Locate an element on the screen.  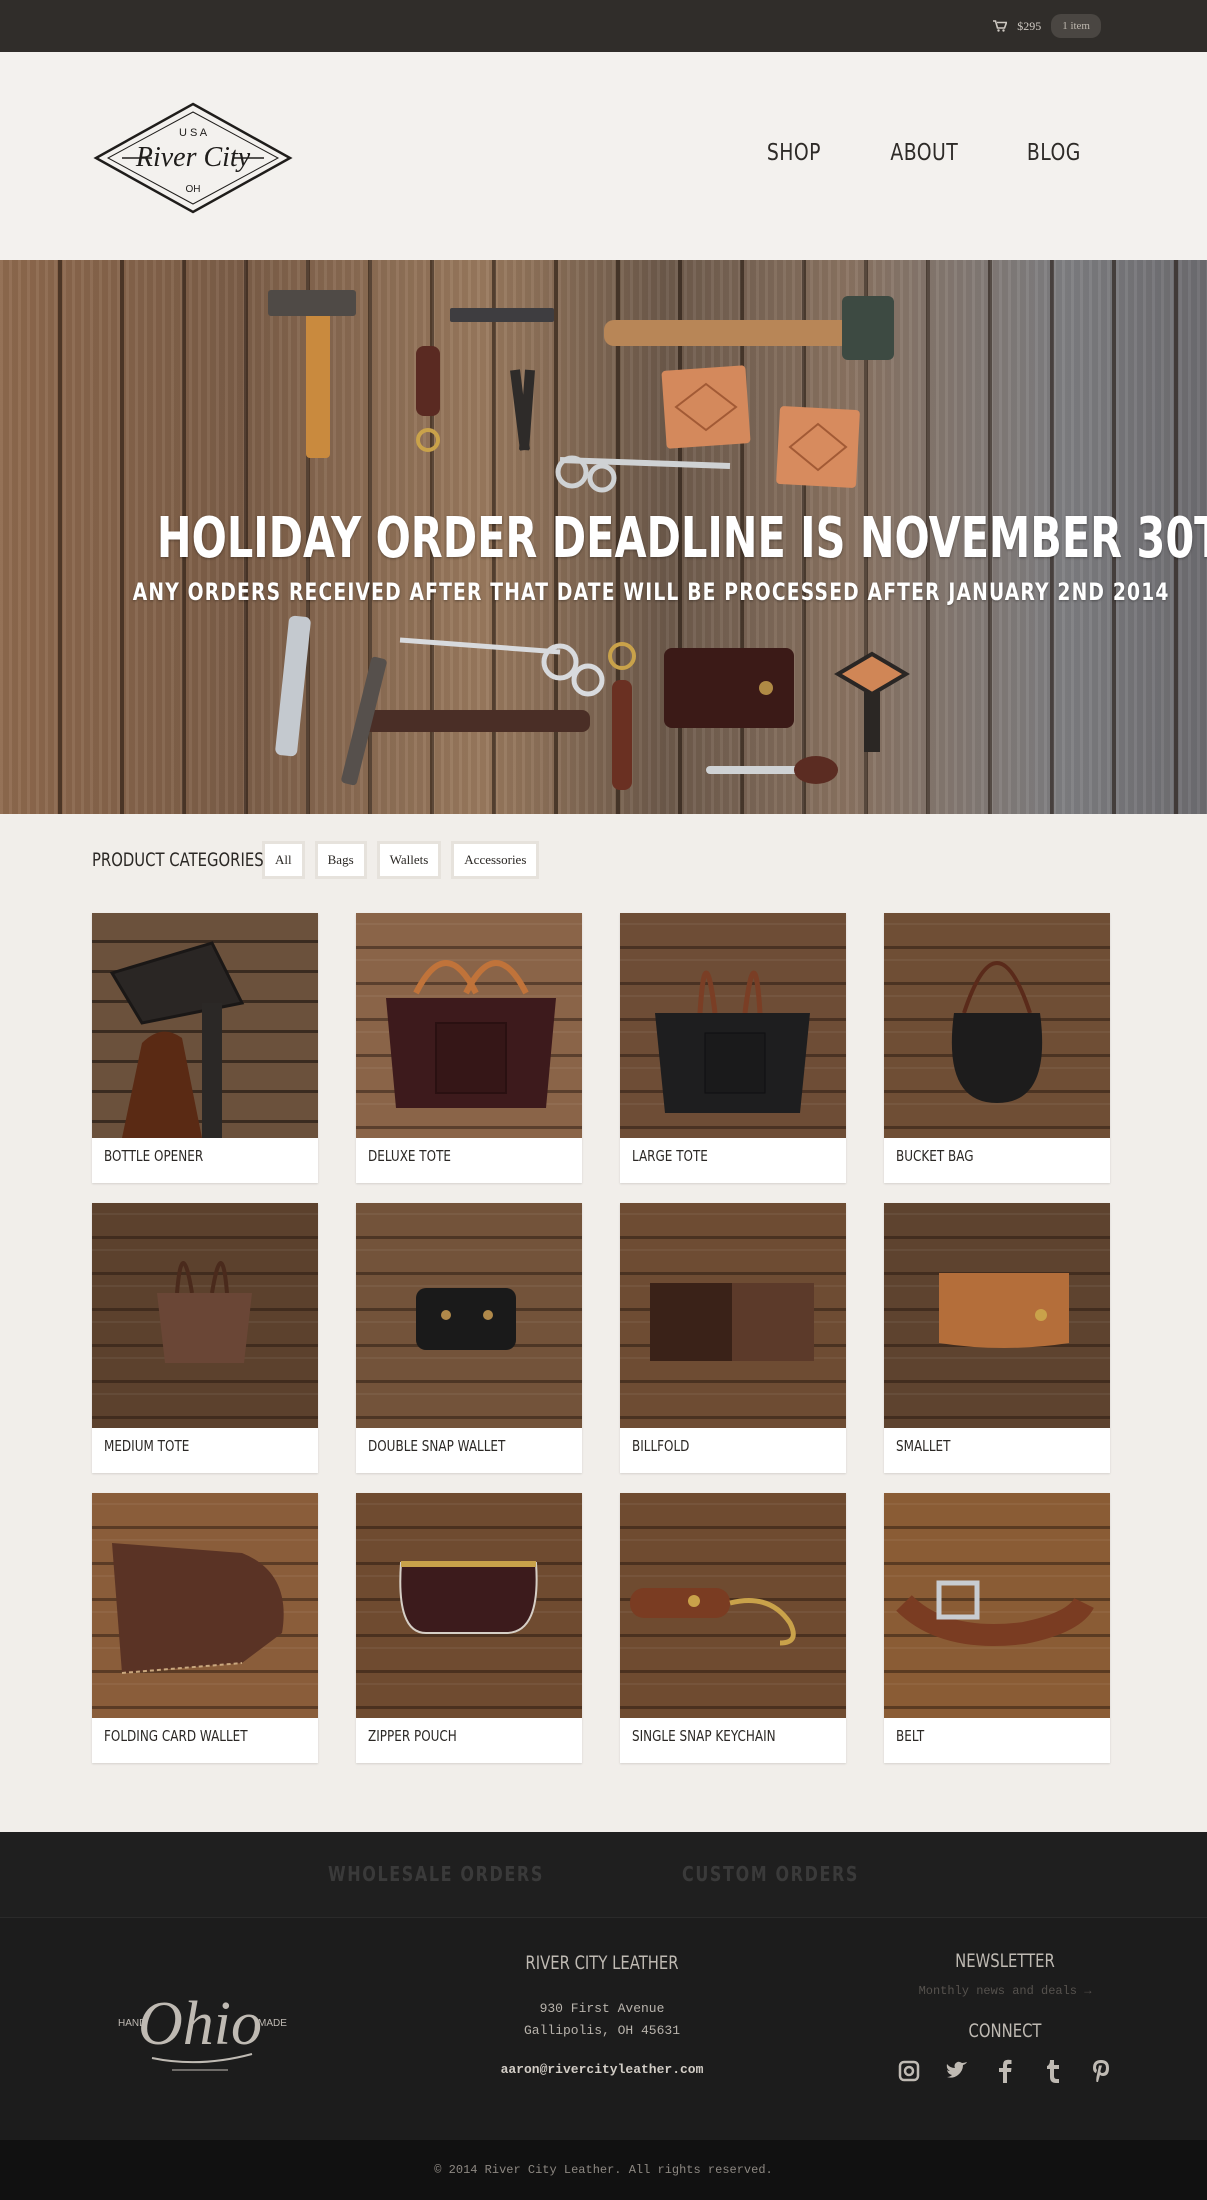
wholesale-orders-link: WHOLESALE ORDERS is located at coordinates (436, 1874).